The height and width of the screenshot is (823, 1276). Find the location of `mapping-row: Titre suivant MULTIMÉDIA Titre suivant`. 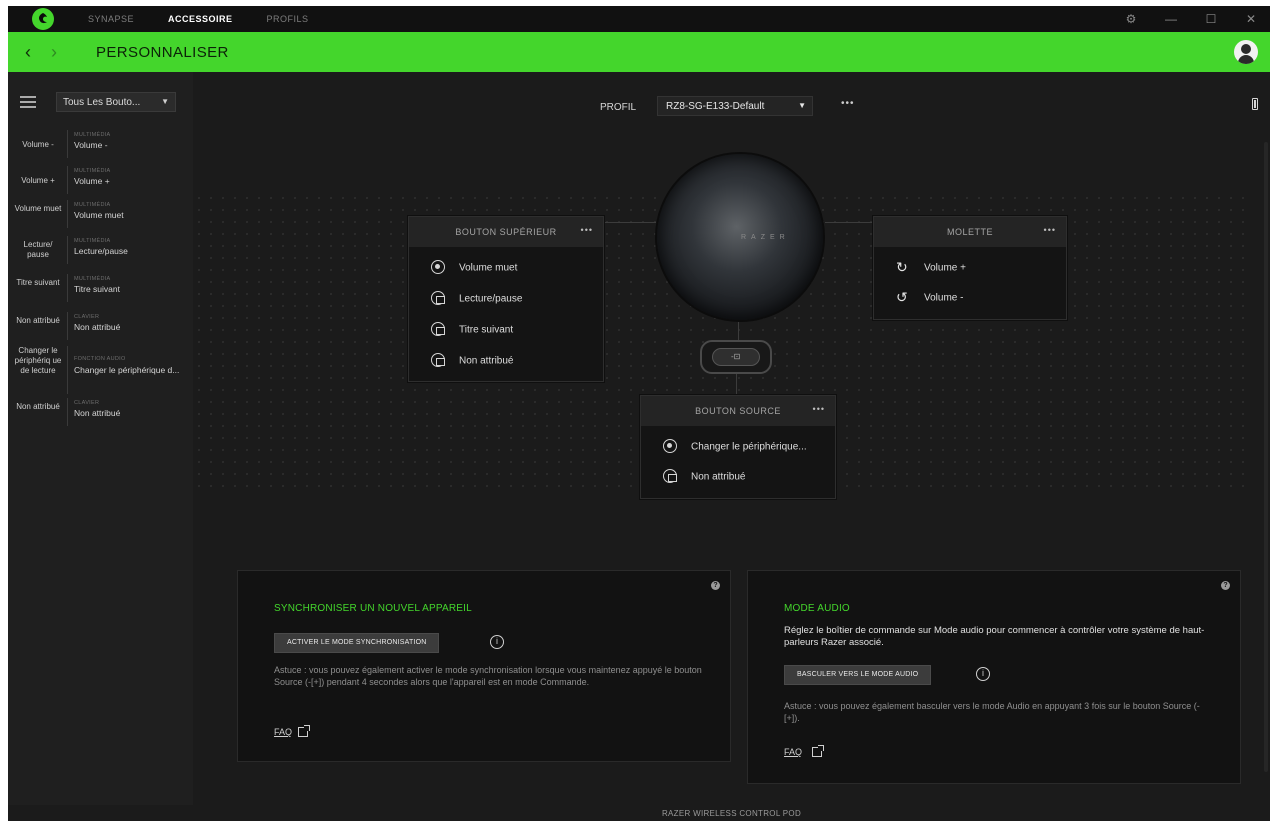

mapping-row: Titre suivant MULTIMÉDIA Titre suivant is located at coordinates (100, 288).